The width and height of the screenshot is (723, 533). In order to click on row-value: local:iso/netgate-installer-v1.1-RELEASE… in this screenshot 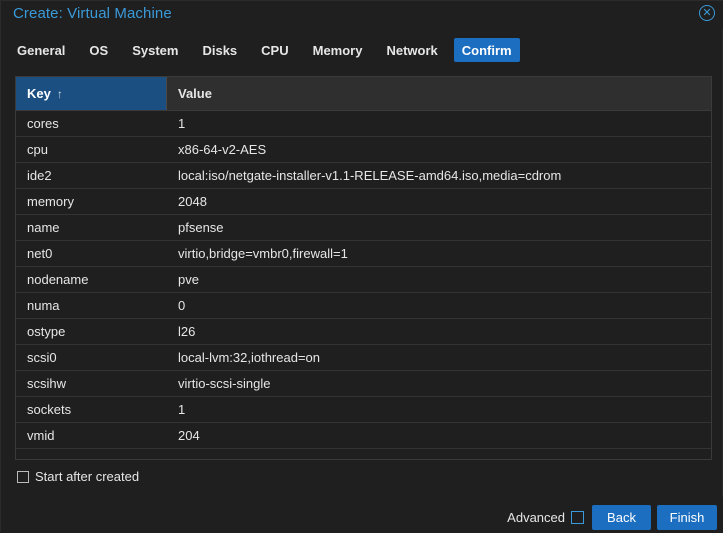, I will do `click(370, 175)`.